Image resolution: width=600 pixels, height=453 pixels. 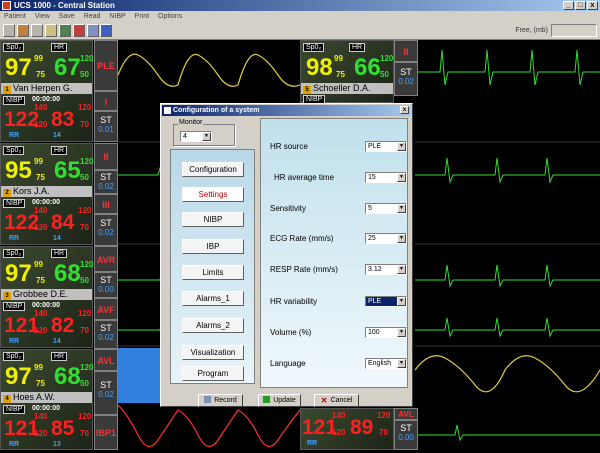 What do you see at coordinates (213, 325) in the screenshot?
I see `nav-alarms-2: Alarms_2` at bounding box center [213, 325].